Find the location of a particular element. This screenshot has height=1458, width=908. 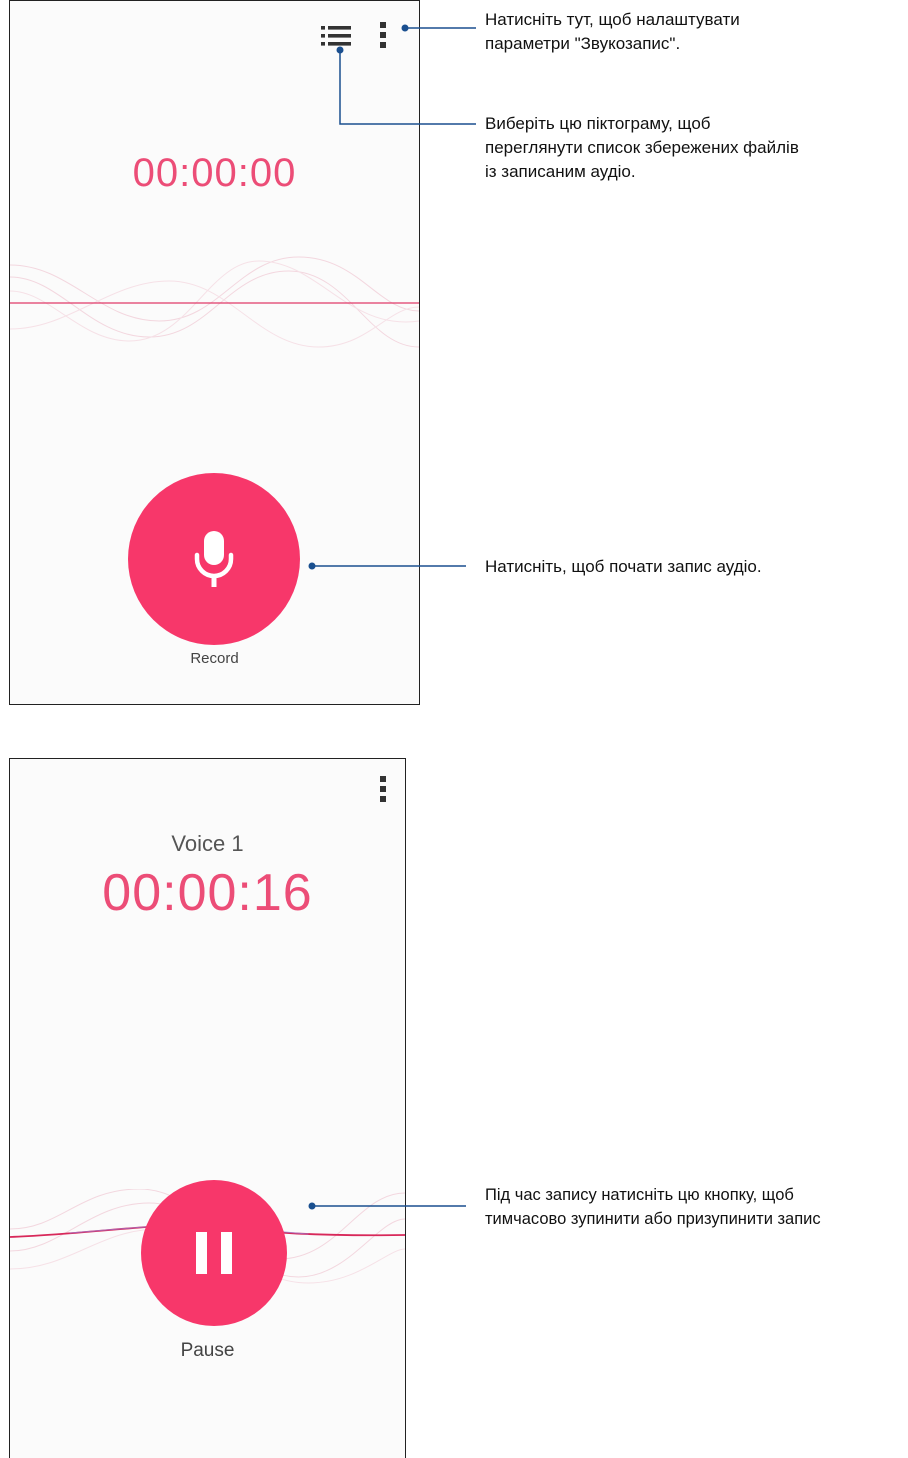

callout-pause-line1: Під час запису натисніть цю кнопку, щоб is located at coordinates (639, 1195).